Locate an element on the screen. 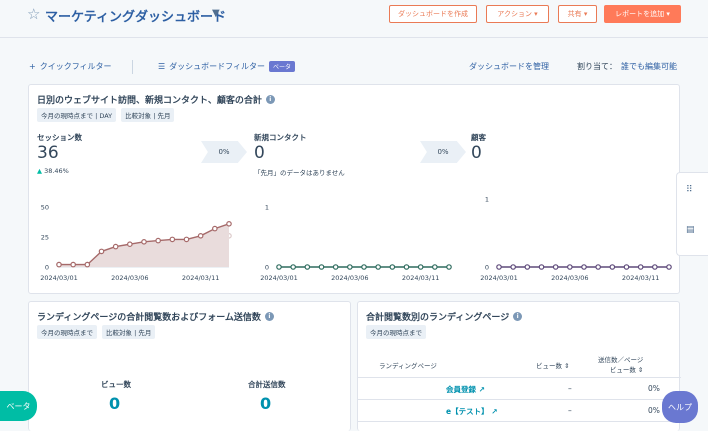 Image resolution: width=708 pixels, height=431 pixels. filter-tags: 今月の現時点まで | DAY 比較対象 | 先月 is located at coordinates (106, 115).